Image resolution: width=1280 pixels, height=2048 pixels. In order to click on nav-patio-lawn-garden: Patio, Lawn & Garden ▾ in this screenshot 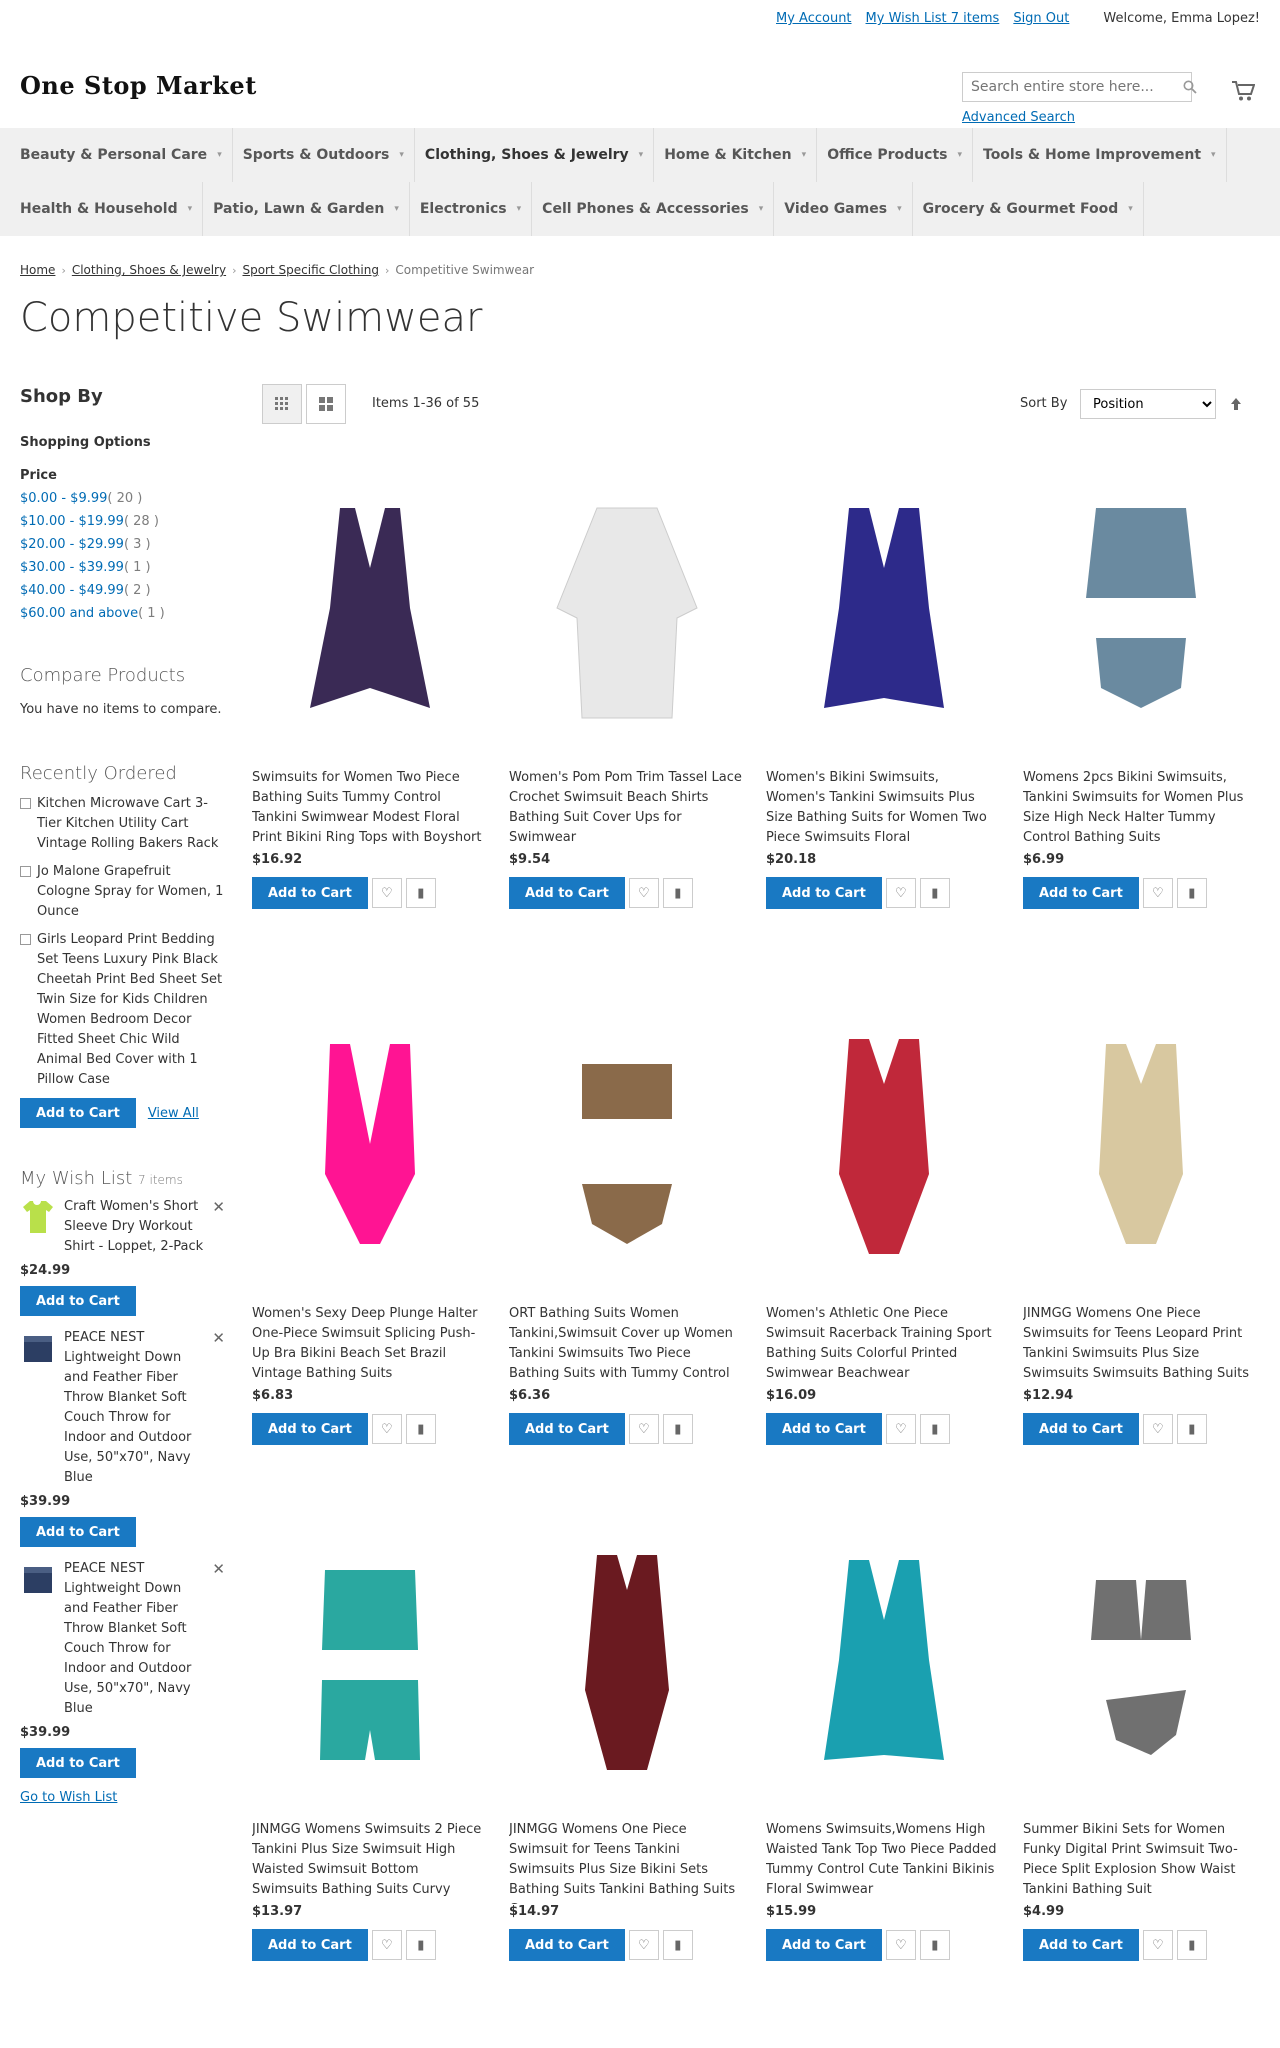, I will do `click(306, 209)`.